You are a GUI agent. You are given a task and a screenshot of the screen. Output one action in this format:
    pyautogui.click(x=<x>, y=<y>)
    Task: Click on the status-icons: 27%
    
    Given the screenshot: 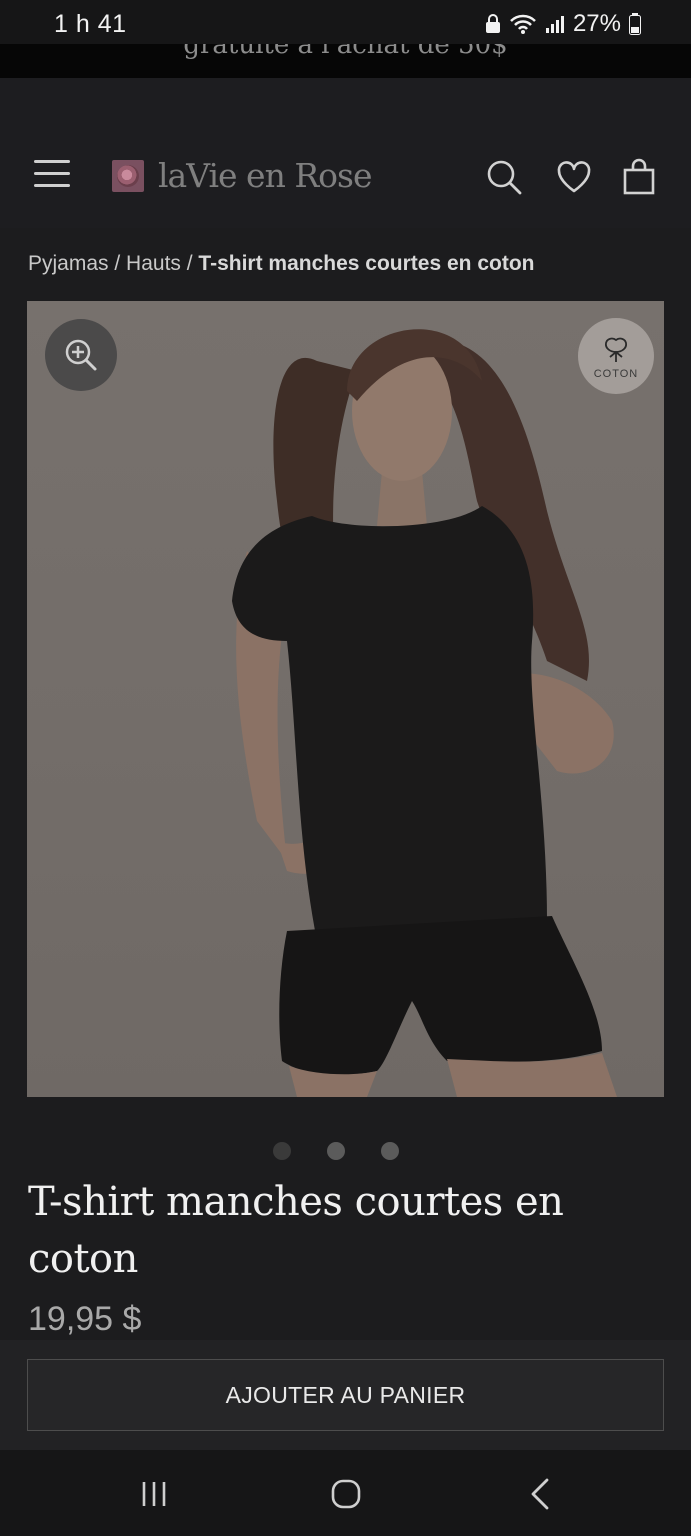 What is the action you would take?
    pyautogui.click(x=563, y=24)
    